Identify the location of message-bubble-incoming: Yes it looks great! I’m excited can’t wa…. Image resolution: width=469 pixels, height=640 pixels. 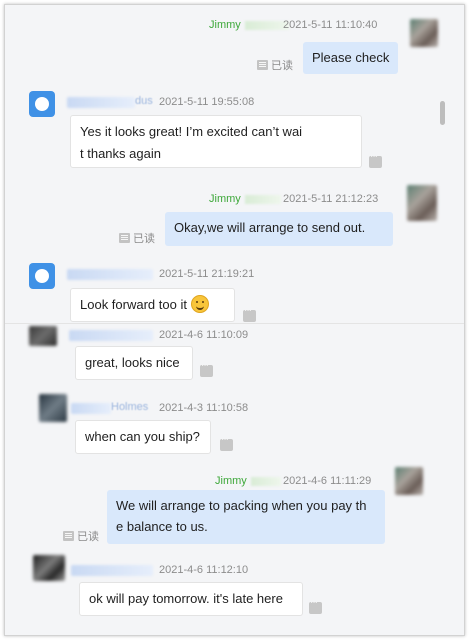
(216, 141).